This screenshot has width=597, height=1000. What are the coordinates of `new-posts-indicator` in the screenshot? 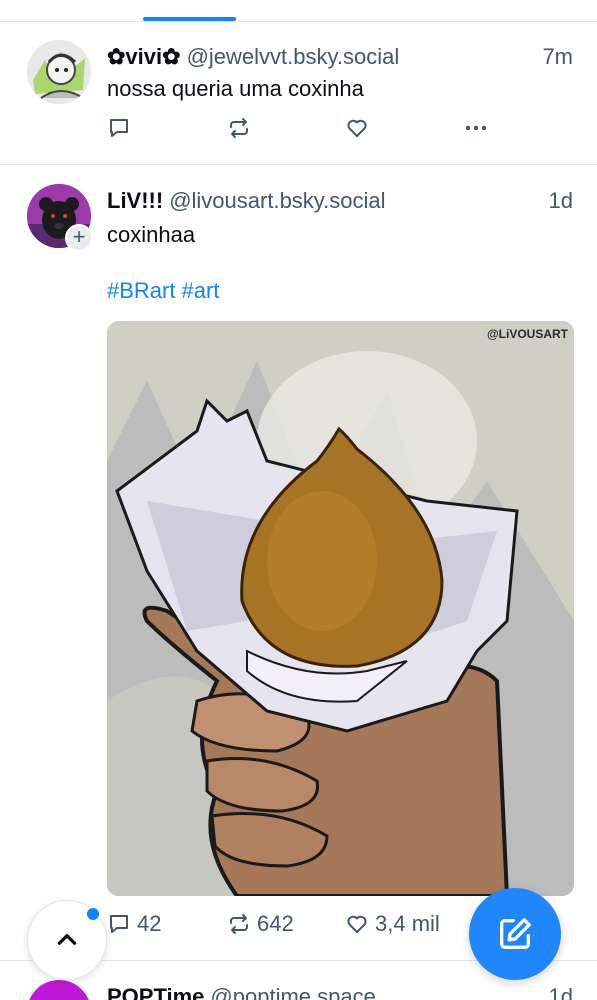 It's located at (93, 914).